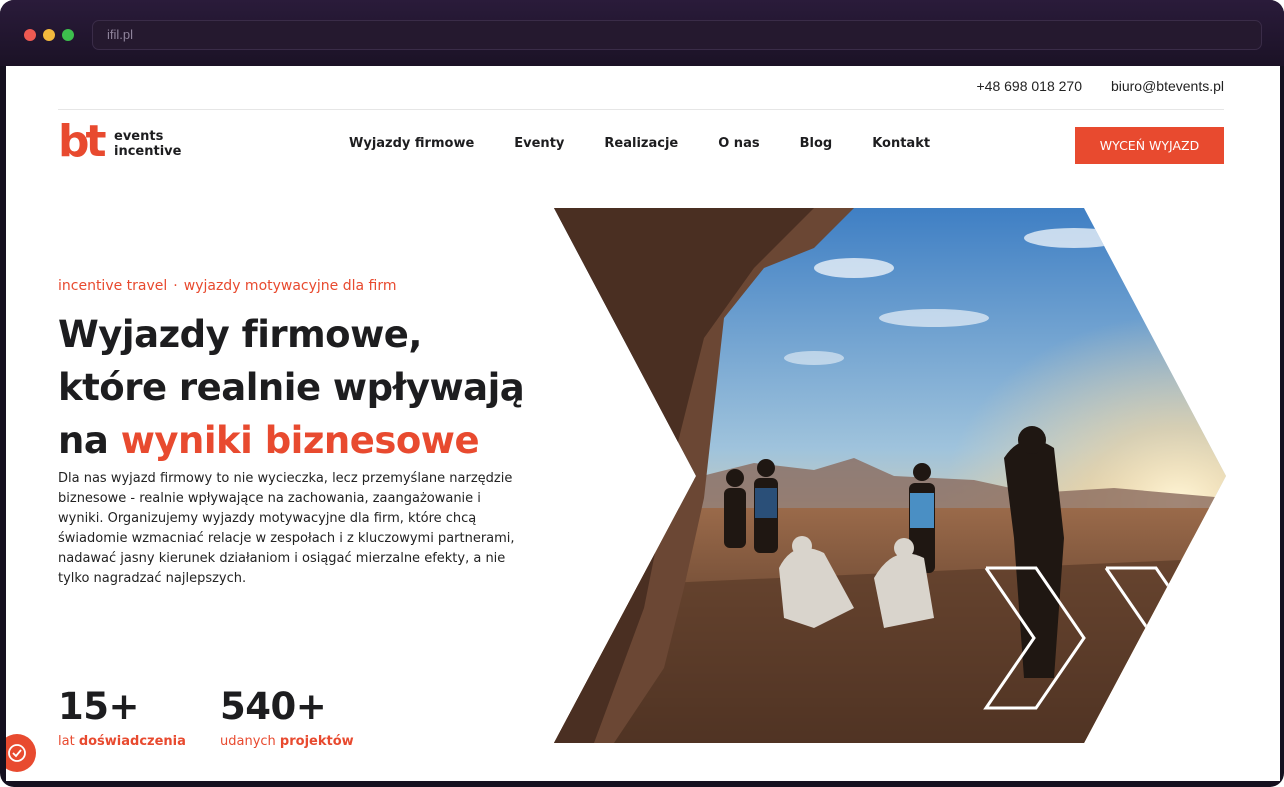 The width and height of the screenshot is (1284, 787). I want to click on stat-experience: 15+ lat doświadczenia, so click(122, 717).